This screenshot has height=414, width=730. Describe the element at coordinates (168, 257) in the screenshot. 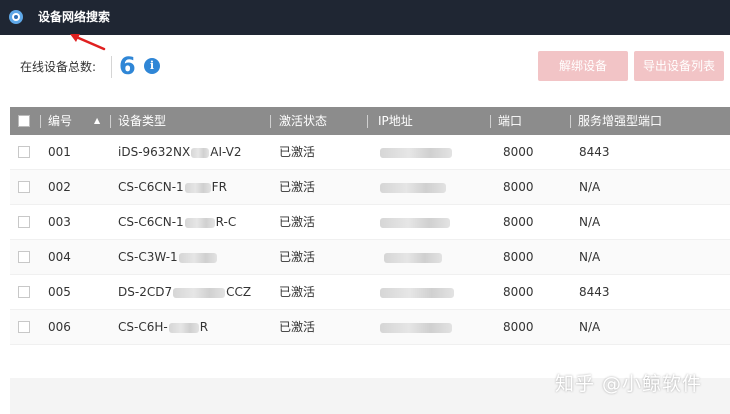

I see `row-device-type: CS-C3W-1` at that location.